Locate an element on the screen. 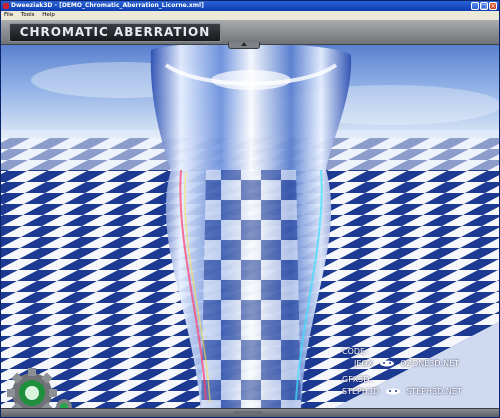 This screenshot has width=500, height=418. minimize-button: _ is located at coordinates (475, 6).